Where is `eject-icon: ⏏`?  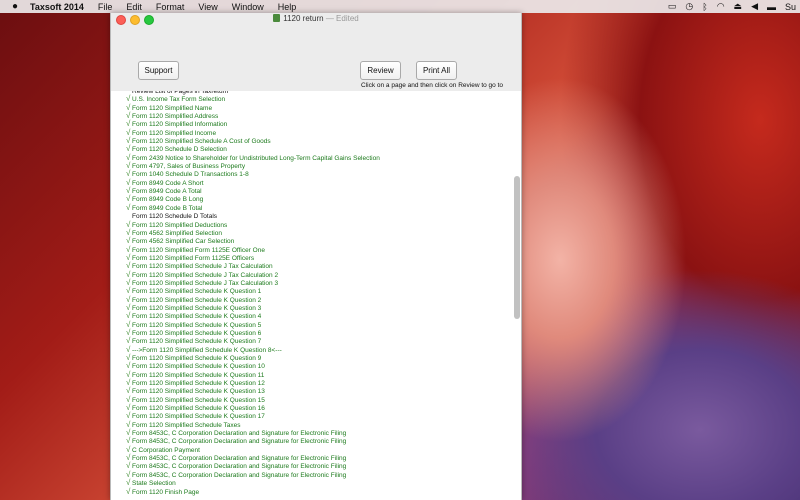 eject-icon: ⏏ is located at coordinates (738, 6).